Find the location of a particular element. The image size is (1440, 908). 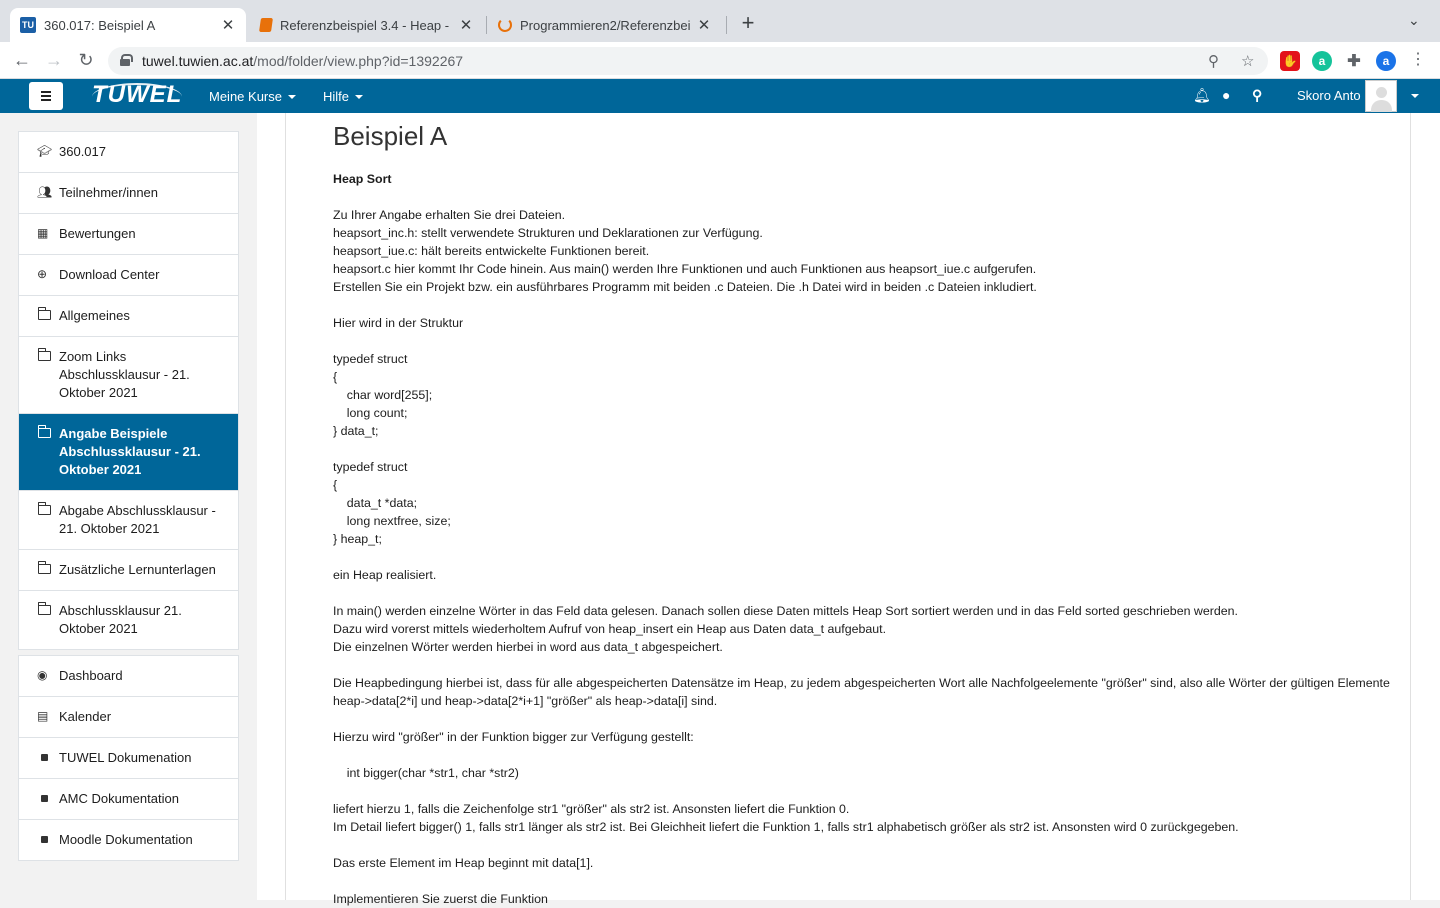

loading-icon is located at coordinates (505, 25).